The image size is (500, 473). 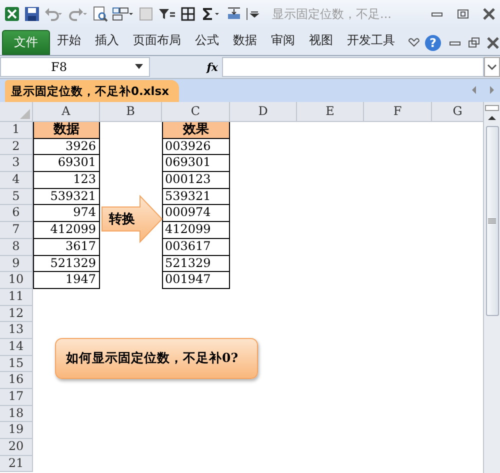 I want to click on split-handle, so click(x=492, y=108).